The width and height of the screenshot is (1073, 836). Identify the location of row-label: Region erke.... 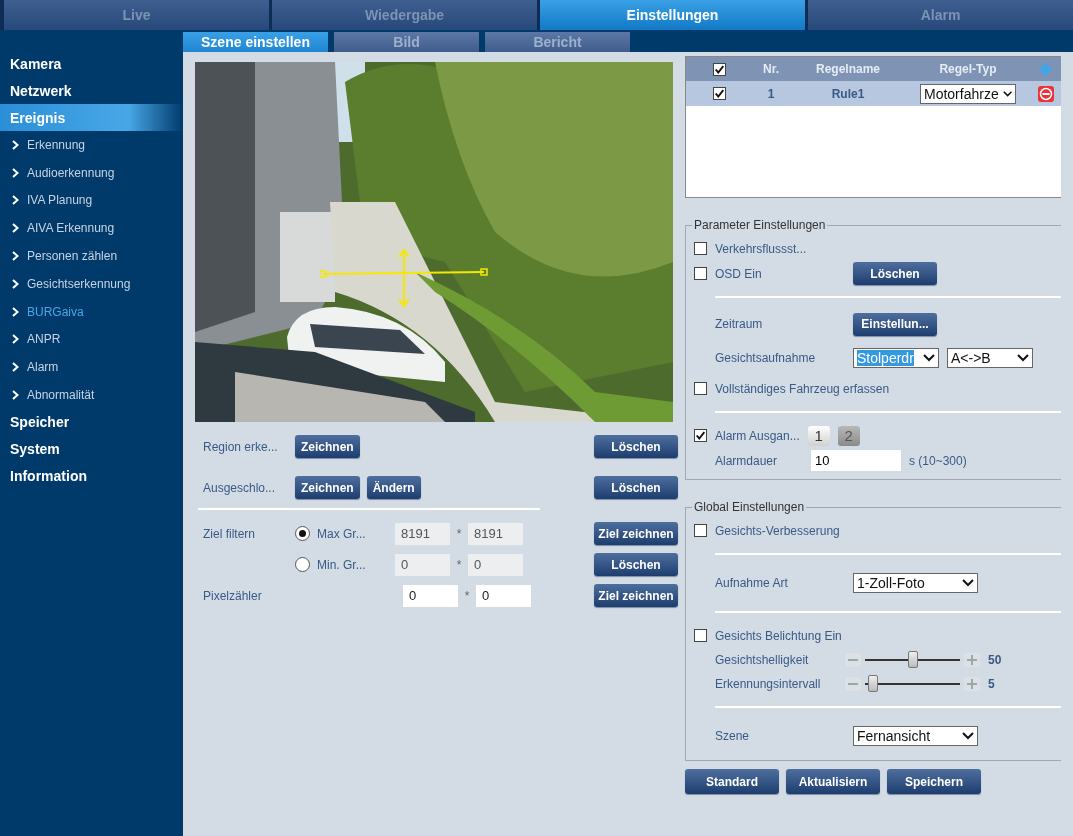
(240, 446).